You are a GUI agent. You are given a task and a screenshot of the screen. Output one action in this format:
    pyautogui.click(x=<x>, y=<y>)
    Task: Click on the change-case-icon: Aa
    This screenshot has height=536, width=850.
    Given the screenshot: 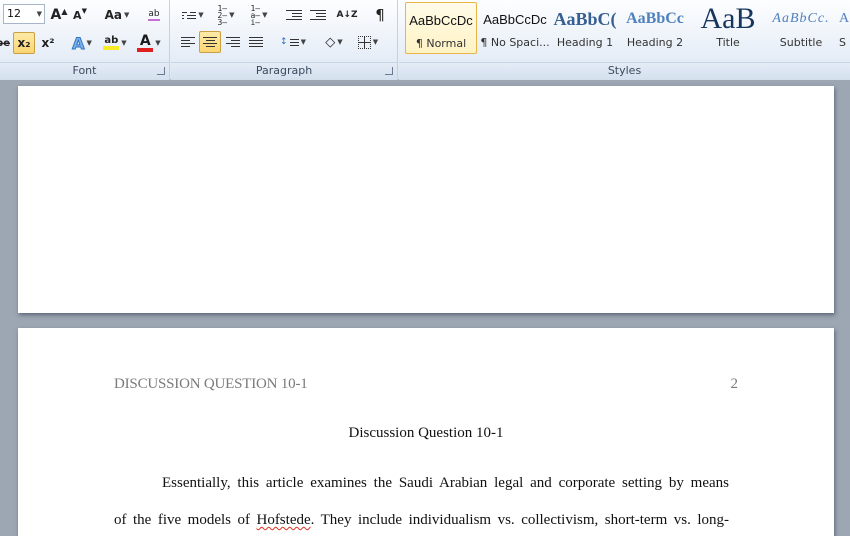 What is the action you would take?
    pyautogui.click(x=113, y=15)
    